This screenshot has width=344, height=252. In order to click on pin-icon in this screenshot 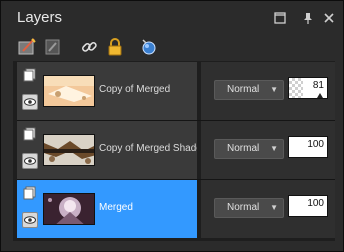, I will do `click(308, 18)`.